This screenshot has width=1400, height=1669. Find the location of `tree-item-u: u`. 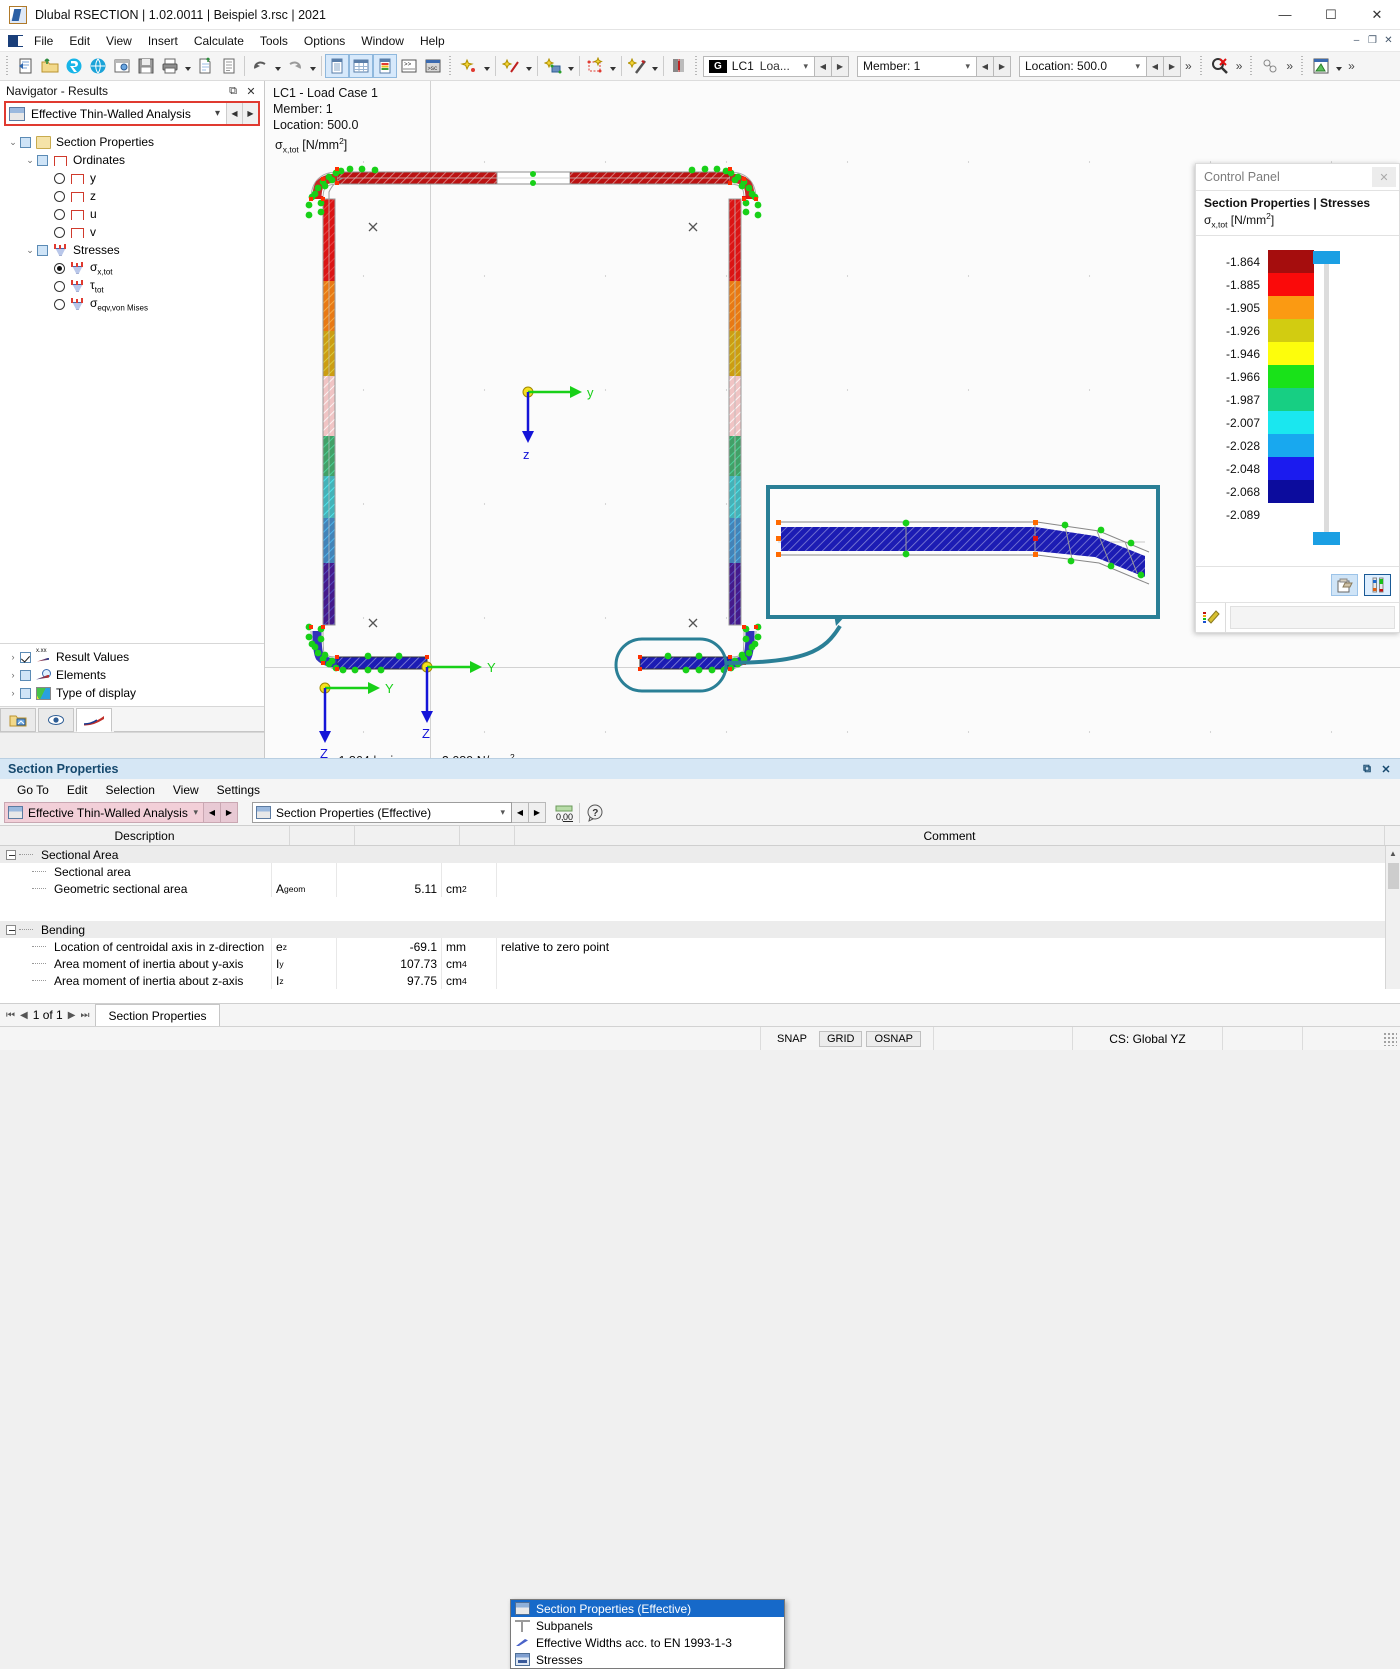

tree-item-u: u is located at coordinates (135, 214).